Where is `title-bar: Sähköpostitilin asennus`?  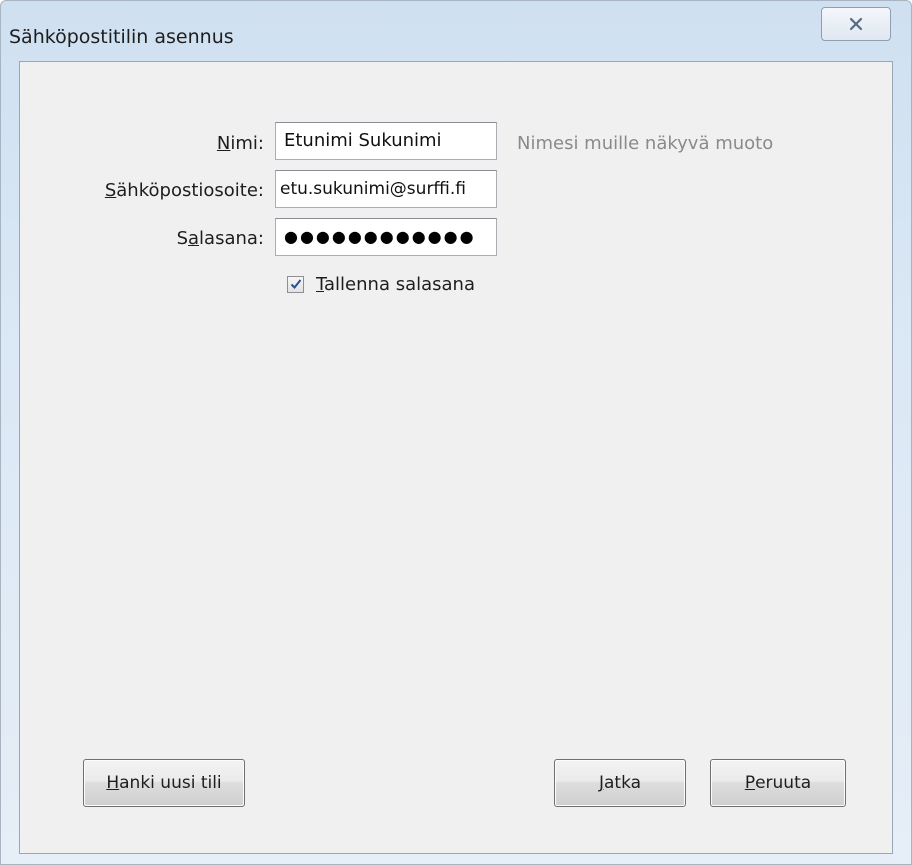 title-bar: Sähköpostitilin asennus is located at coordinates (456, 32).